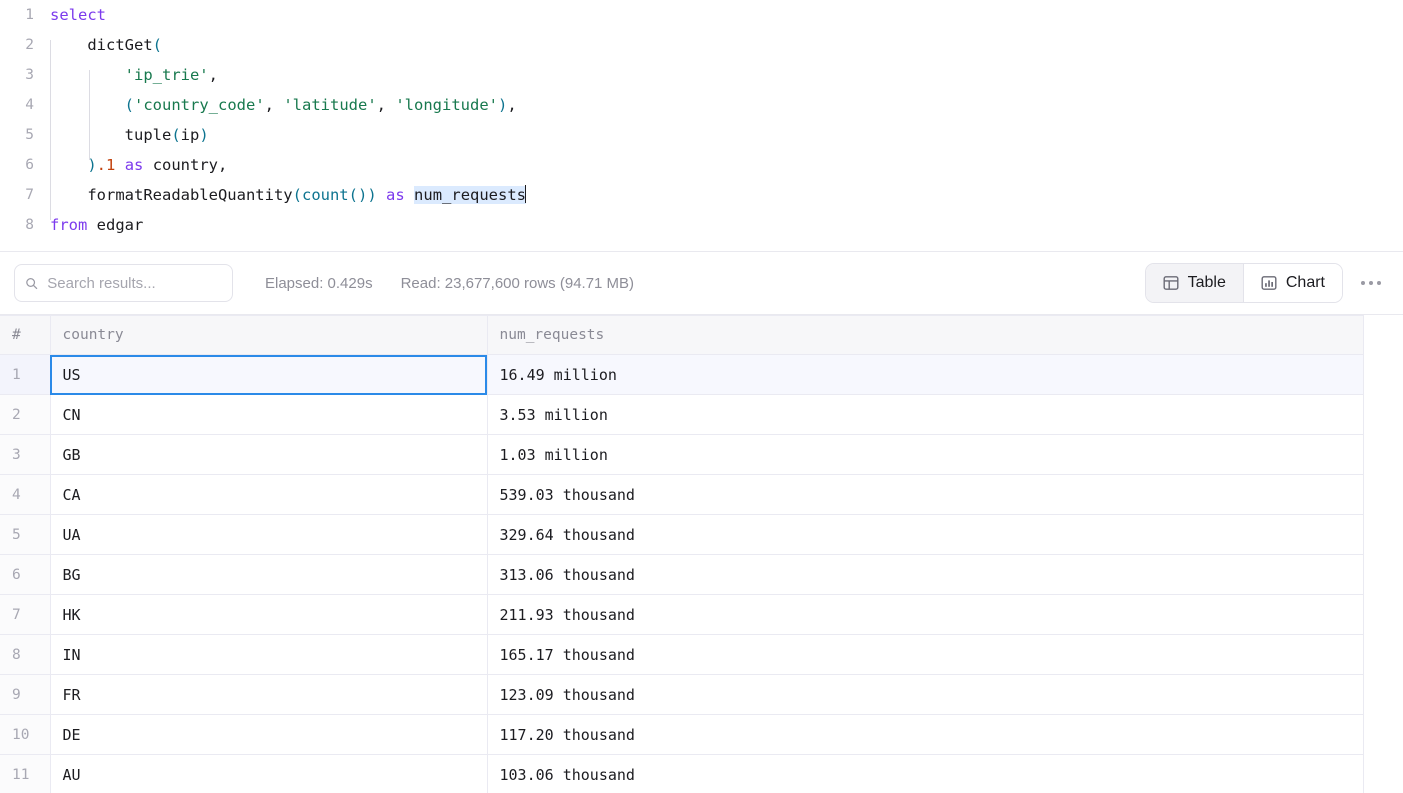  What do you see at coordinates (148, 135) in the screenshot?
I see `code-token: tuple` at bounding box center [148, 135].